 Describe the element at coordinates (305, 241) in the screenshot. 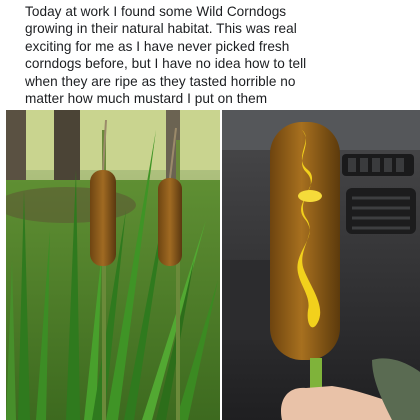

I see `corndog-body` at that location.